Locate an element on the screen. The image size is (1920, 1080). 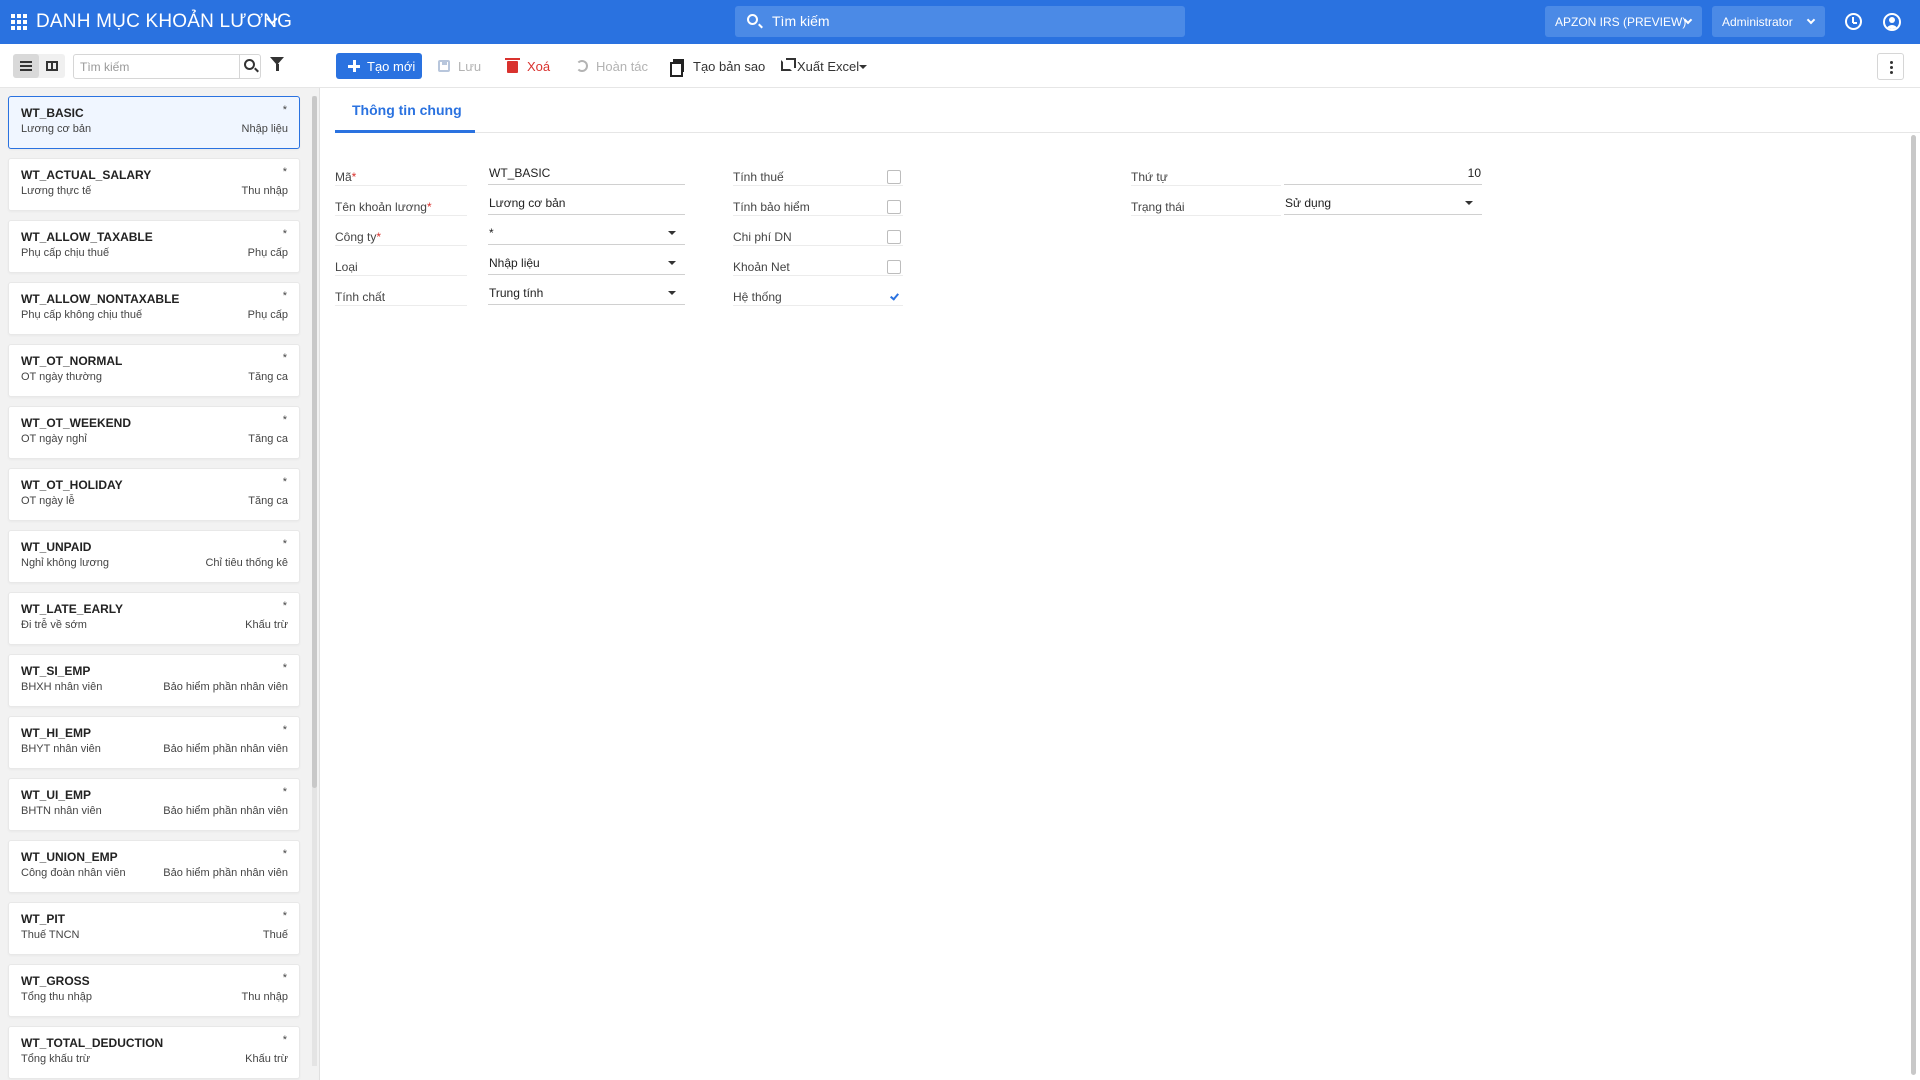
salary-name-field: Lương cơ bản is located at coordinates (586, 203).